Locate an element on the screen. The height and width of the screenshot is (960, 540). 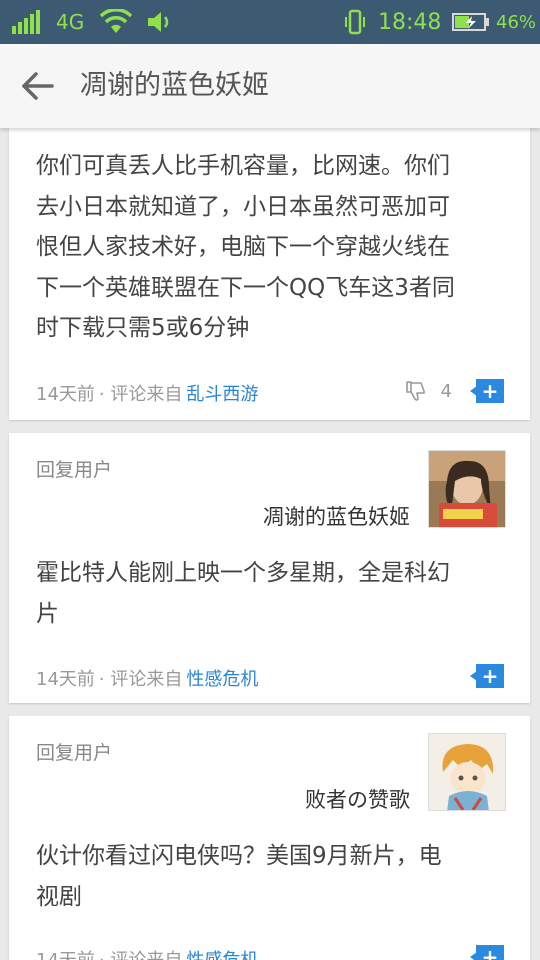
back-arrow-icon is located at coordinates (38, 86).